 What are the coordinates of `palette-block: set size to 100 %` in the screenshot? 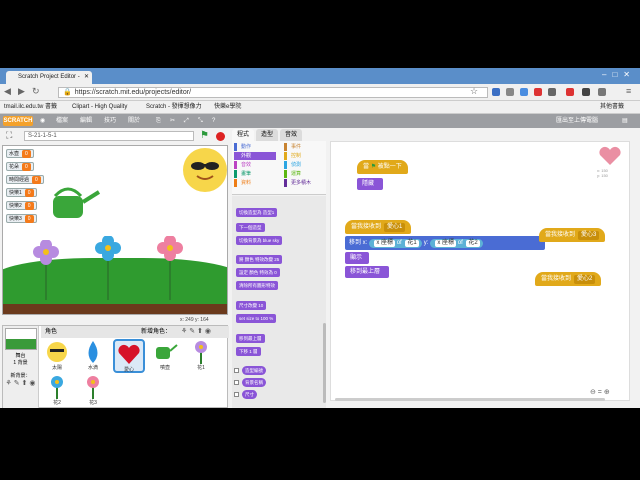 It's located at (256, 318).